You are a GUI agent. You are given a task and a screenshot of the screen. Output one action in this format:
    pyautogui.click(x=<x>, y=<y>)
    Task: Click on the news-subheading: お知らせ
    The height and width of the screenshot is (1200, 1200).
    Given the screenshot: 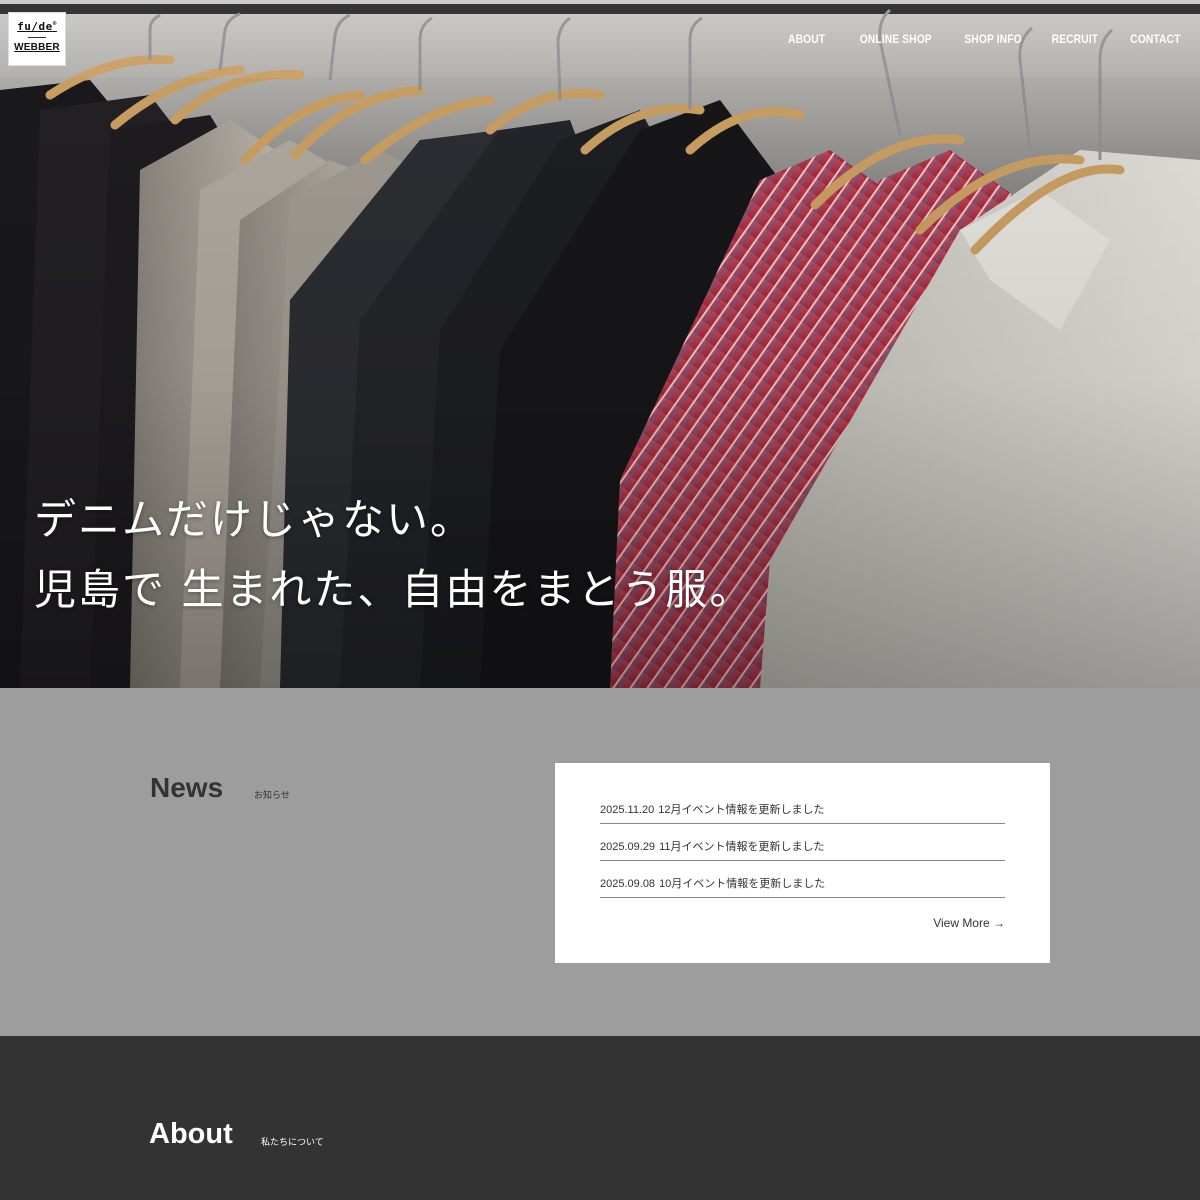 What is the action you would take?
    pyautogui.click(x=272, y=795)
    